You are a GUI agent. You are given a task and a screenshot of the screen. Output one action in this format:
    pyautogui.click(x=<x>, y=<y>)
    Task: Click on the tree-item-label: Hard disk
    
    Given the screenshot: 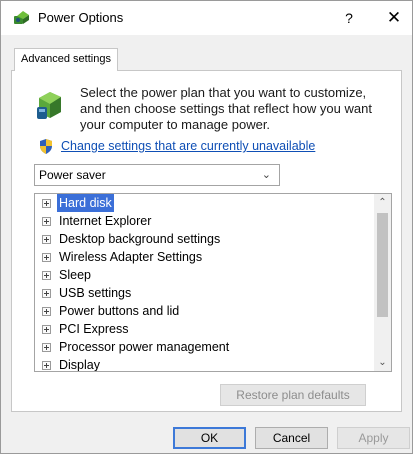 What is the action you would take?
    pyautogui.click(x=85, y=203)
    